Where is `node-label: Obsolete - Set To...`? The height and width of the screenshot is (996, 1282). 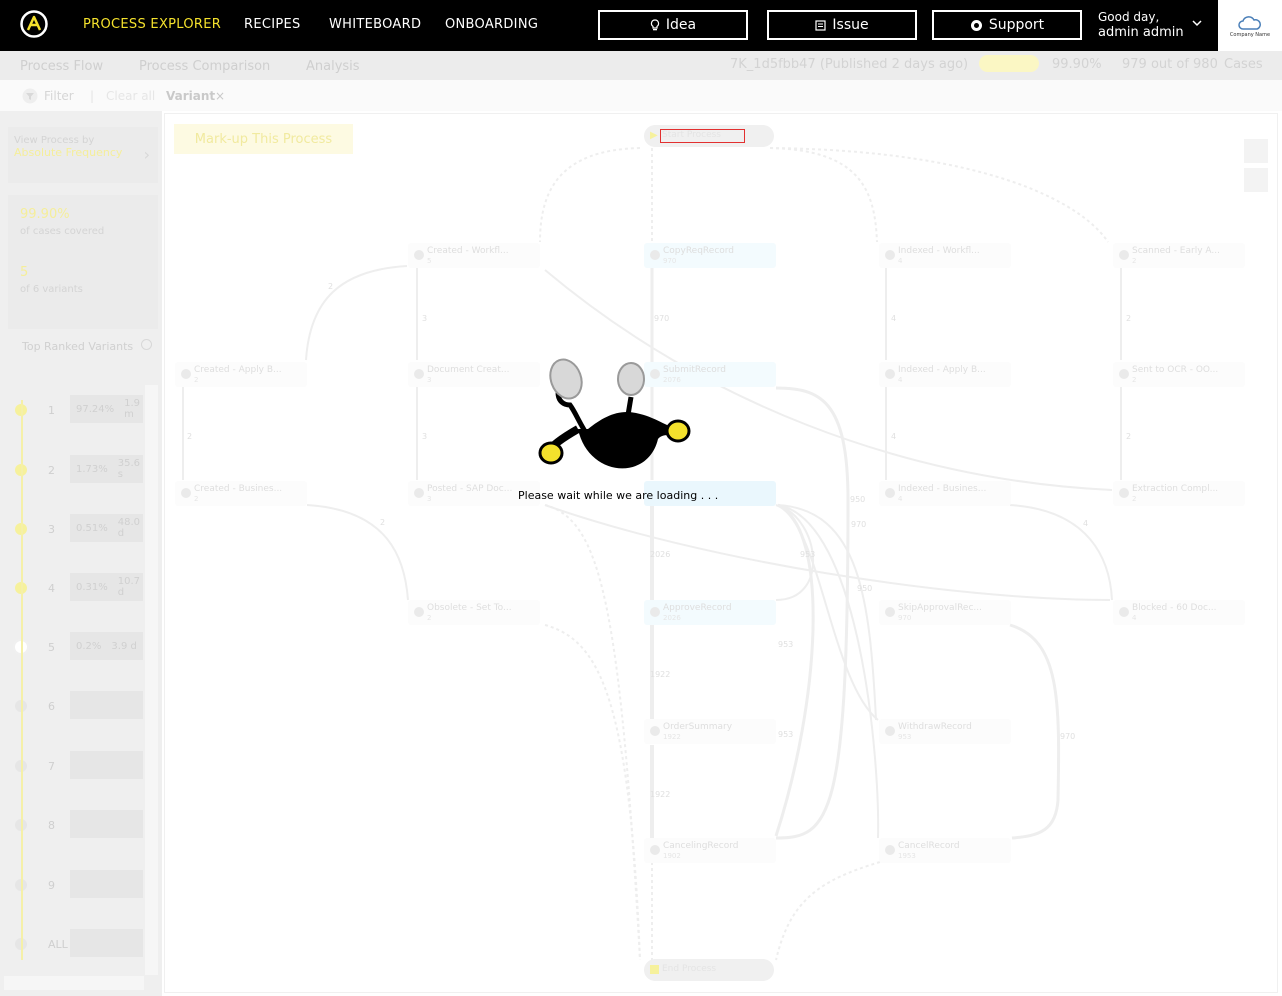 node-label: Obsolete - Set To... is located at coordinates (469, 608).